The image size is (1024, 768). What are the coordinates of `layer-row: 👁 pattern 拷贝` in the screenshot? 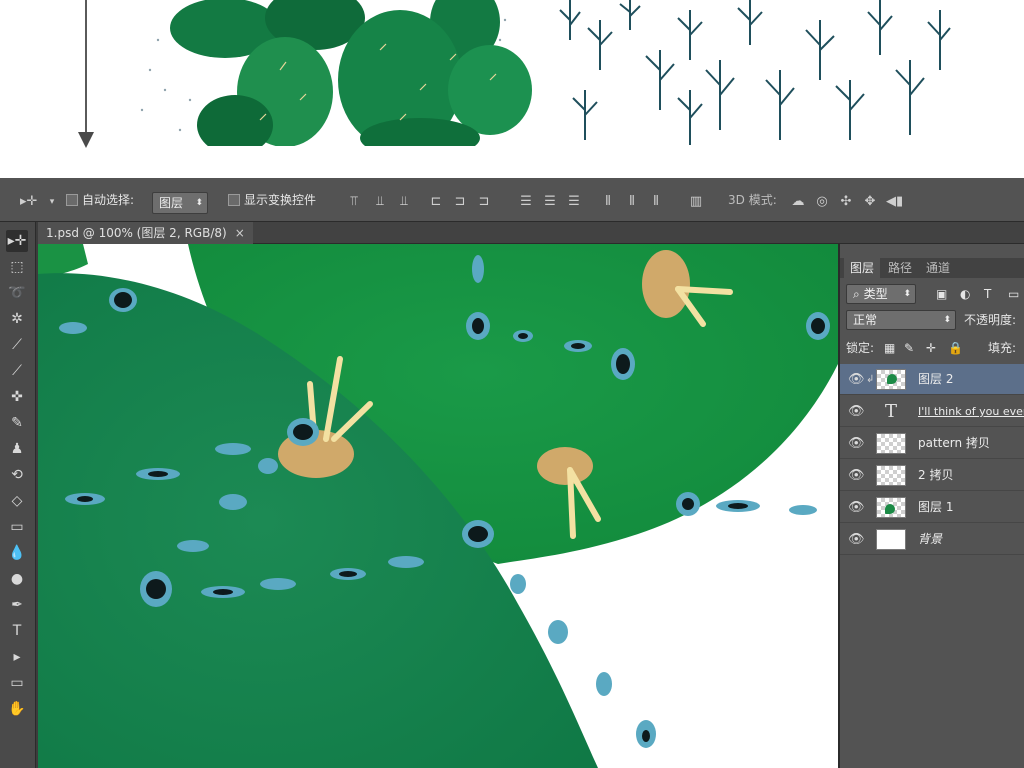 It's located at (932, 443).